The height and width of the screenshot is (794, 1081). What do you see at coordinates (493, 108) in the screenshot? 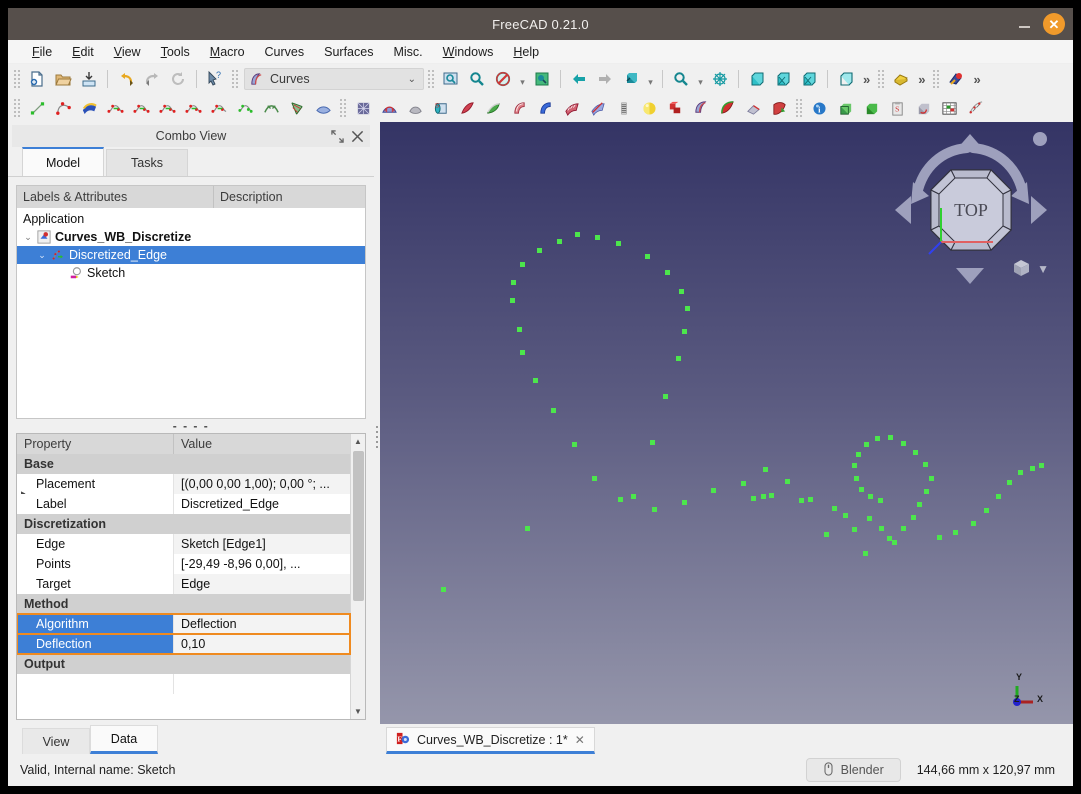
I see `sweep2rails-icon` at bounding box center [493, 108].